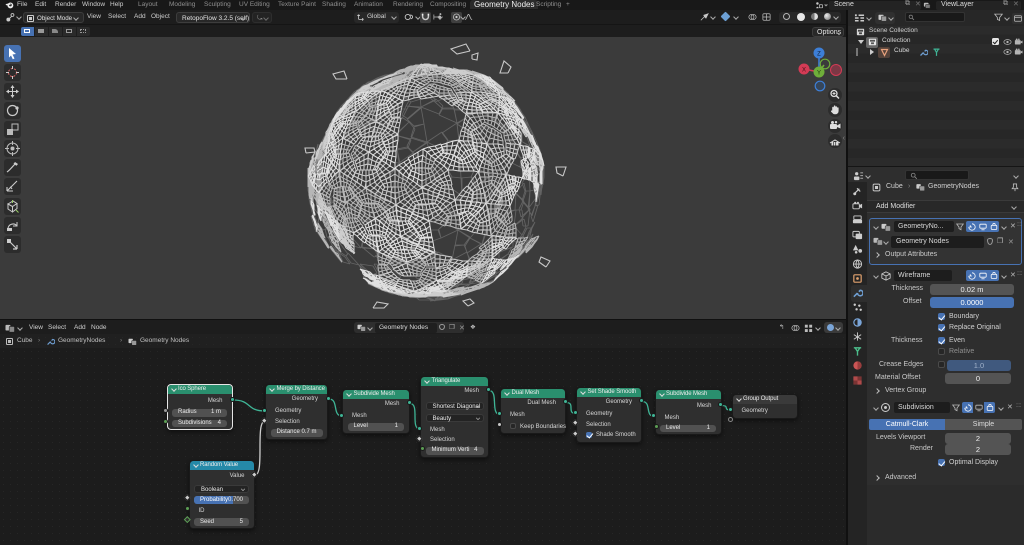  What do you see at coordinates (819, 55) in the screenshot?
I see `svg-text: Z` at bounding box center [819, 55].